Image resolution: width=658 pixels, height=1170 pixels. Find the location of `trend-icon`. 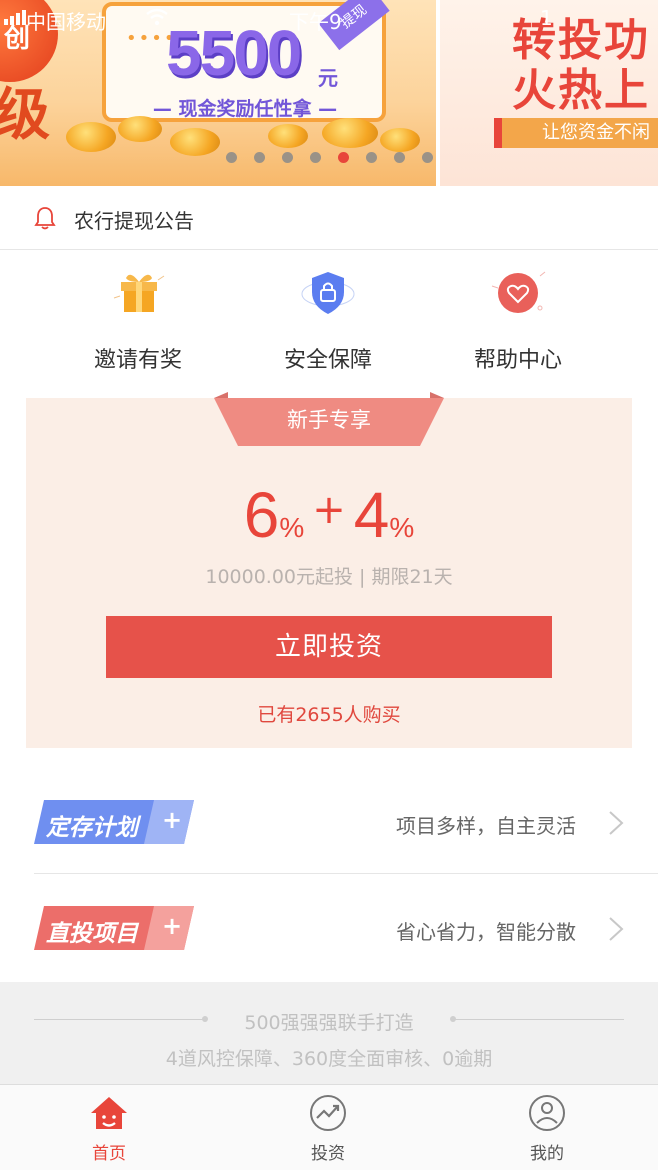

trend-icon is located at coordinates (328, 1113).